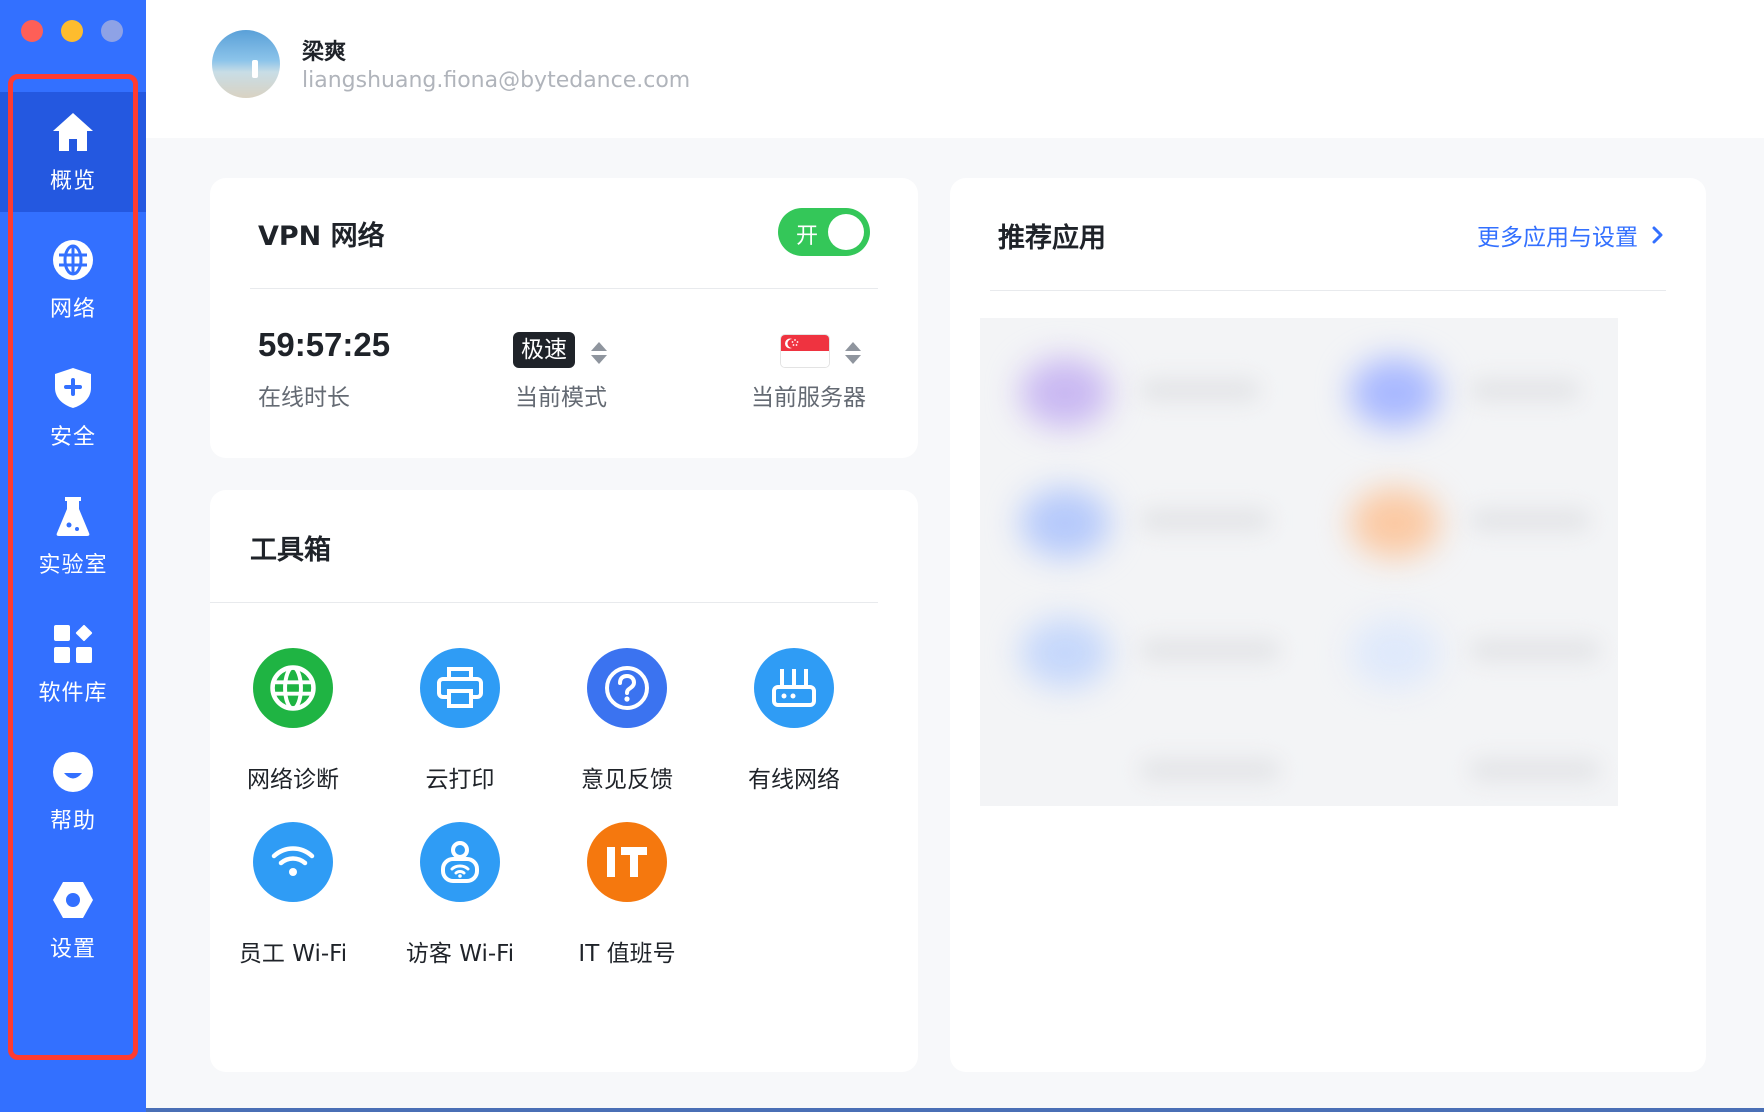 This screenshot has height=1116, width=1764. I want to click on avatar, so click(246, 64).